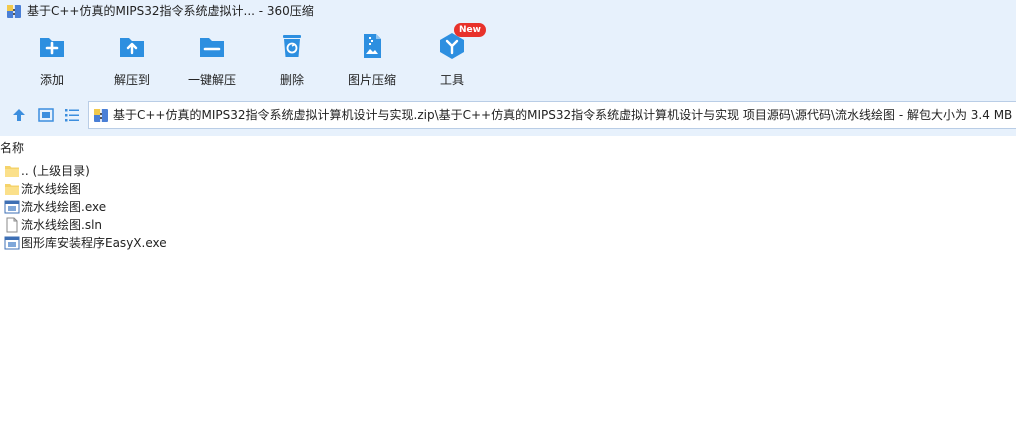 The width and height of the screenshot is (1016, 444). What do you see at coordinates (51, 80) in the screenshot?
I see `add-label: 添加` at bounding box center [51, 80].